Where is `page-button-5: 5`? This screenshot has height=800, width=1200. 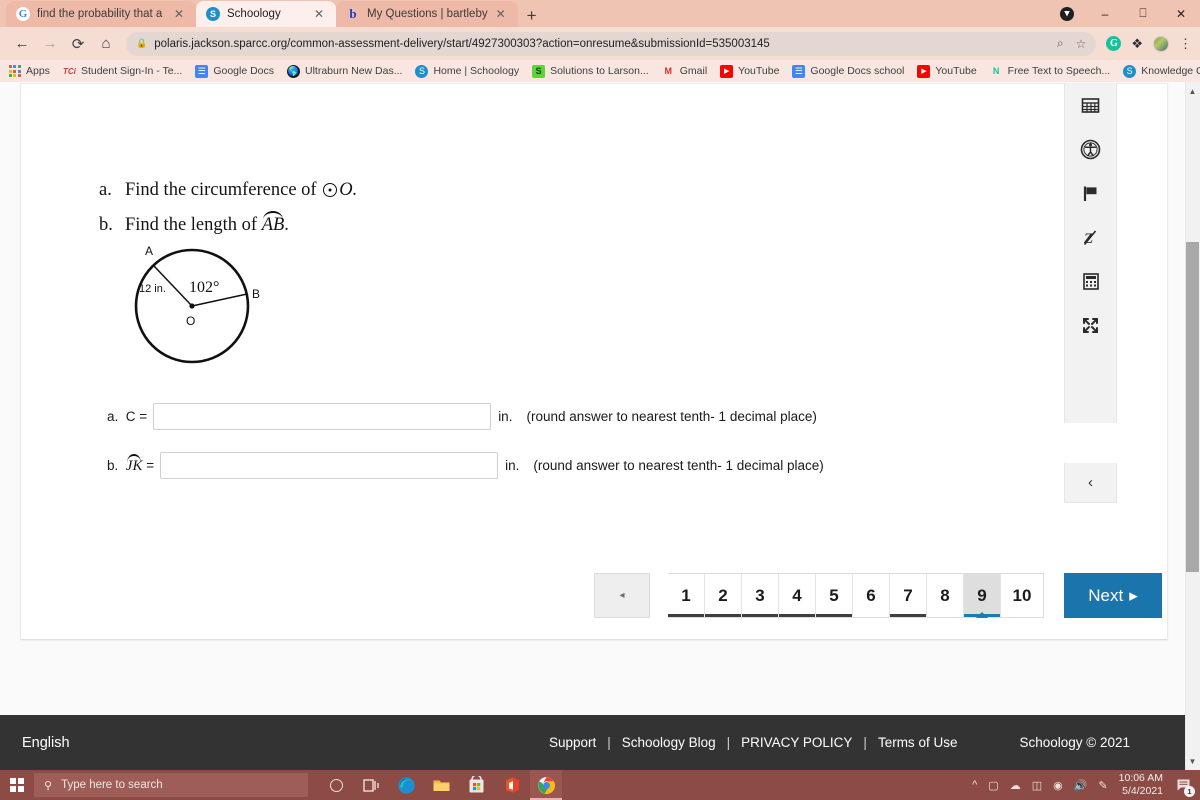
page-button-5: 5 is located at coordinates (834, 595).